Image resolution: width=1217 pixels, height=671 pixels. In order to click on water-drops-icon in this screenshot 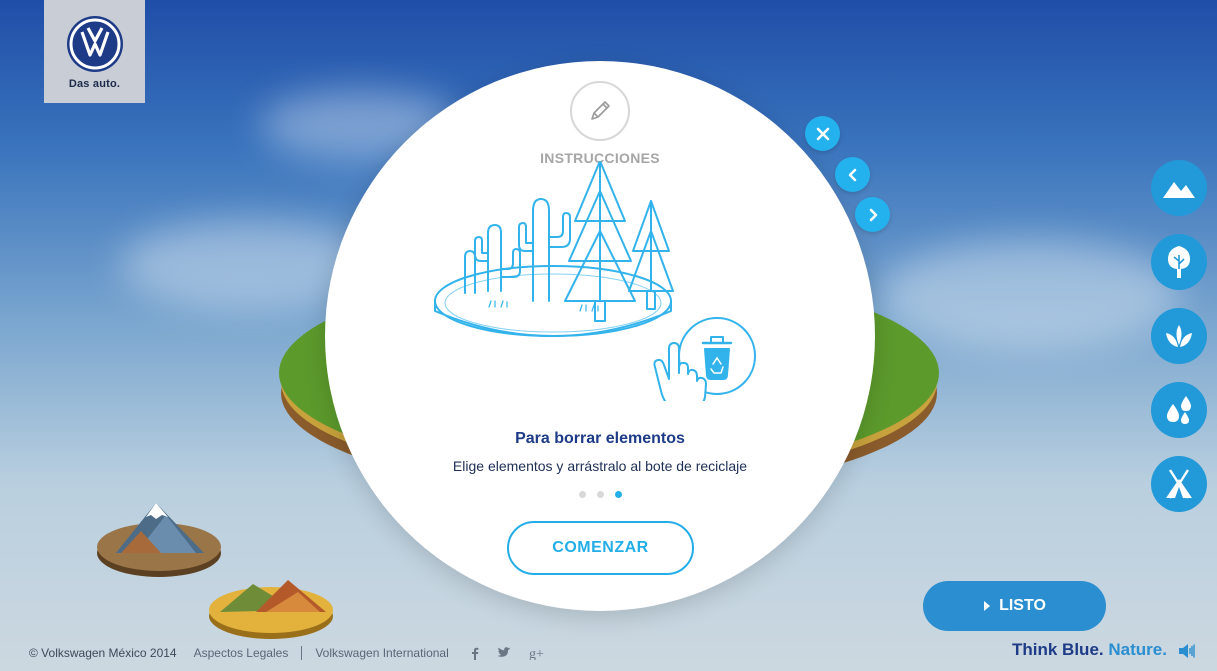, I will do `click(1179, 410)`.